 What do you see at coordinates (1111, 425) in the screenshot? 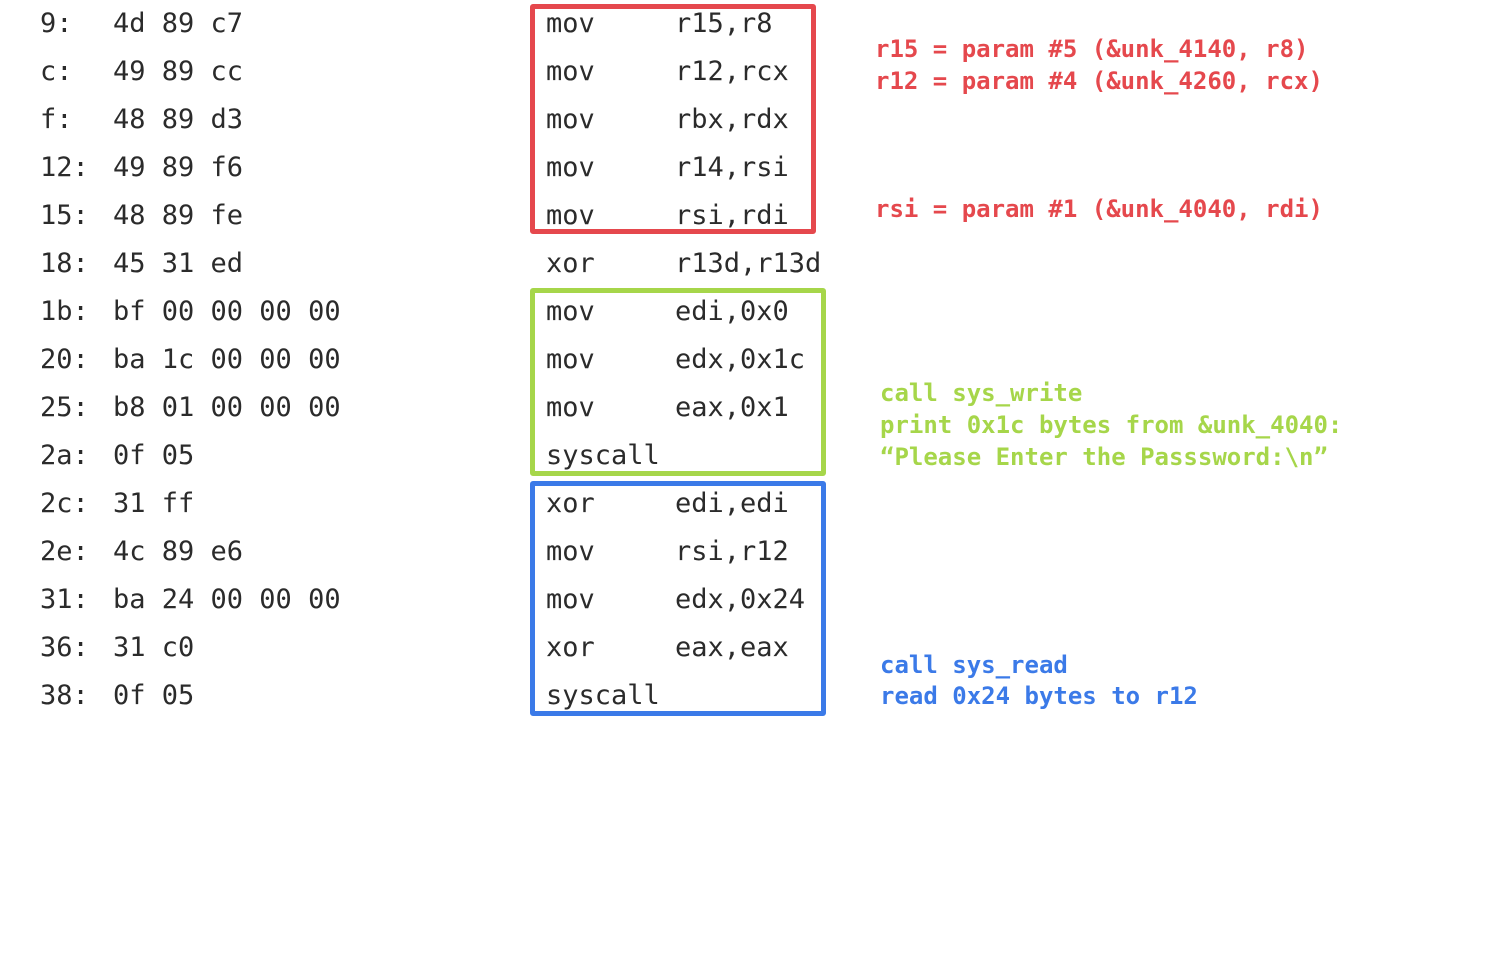
I see `annotation-sys-write-desc: print 0x1c bytes from &unk_4040:` at bounding box center [1111, 425].